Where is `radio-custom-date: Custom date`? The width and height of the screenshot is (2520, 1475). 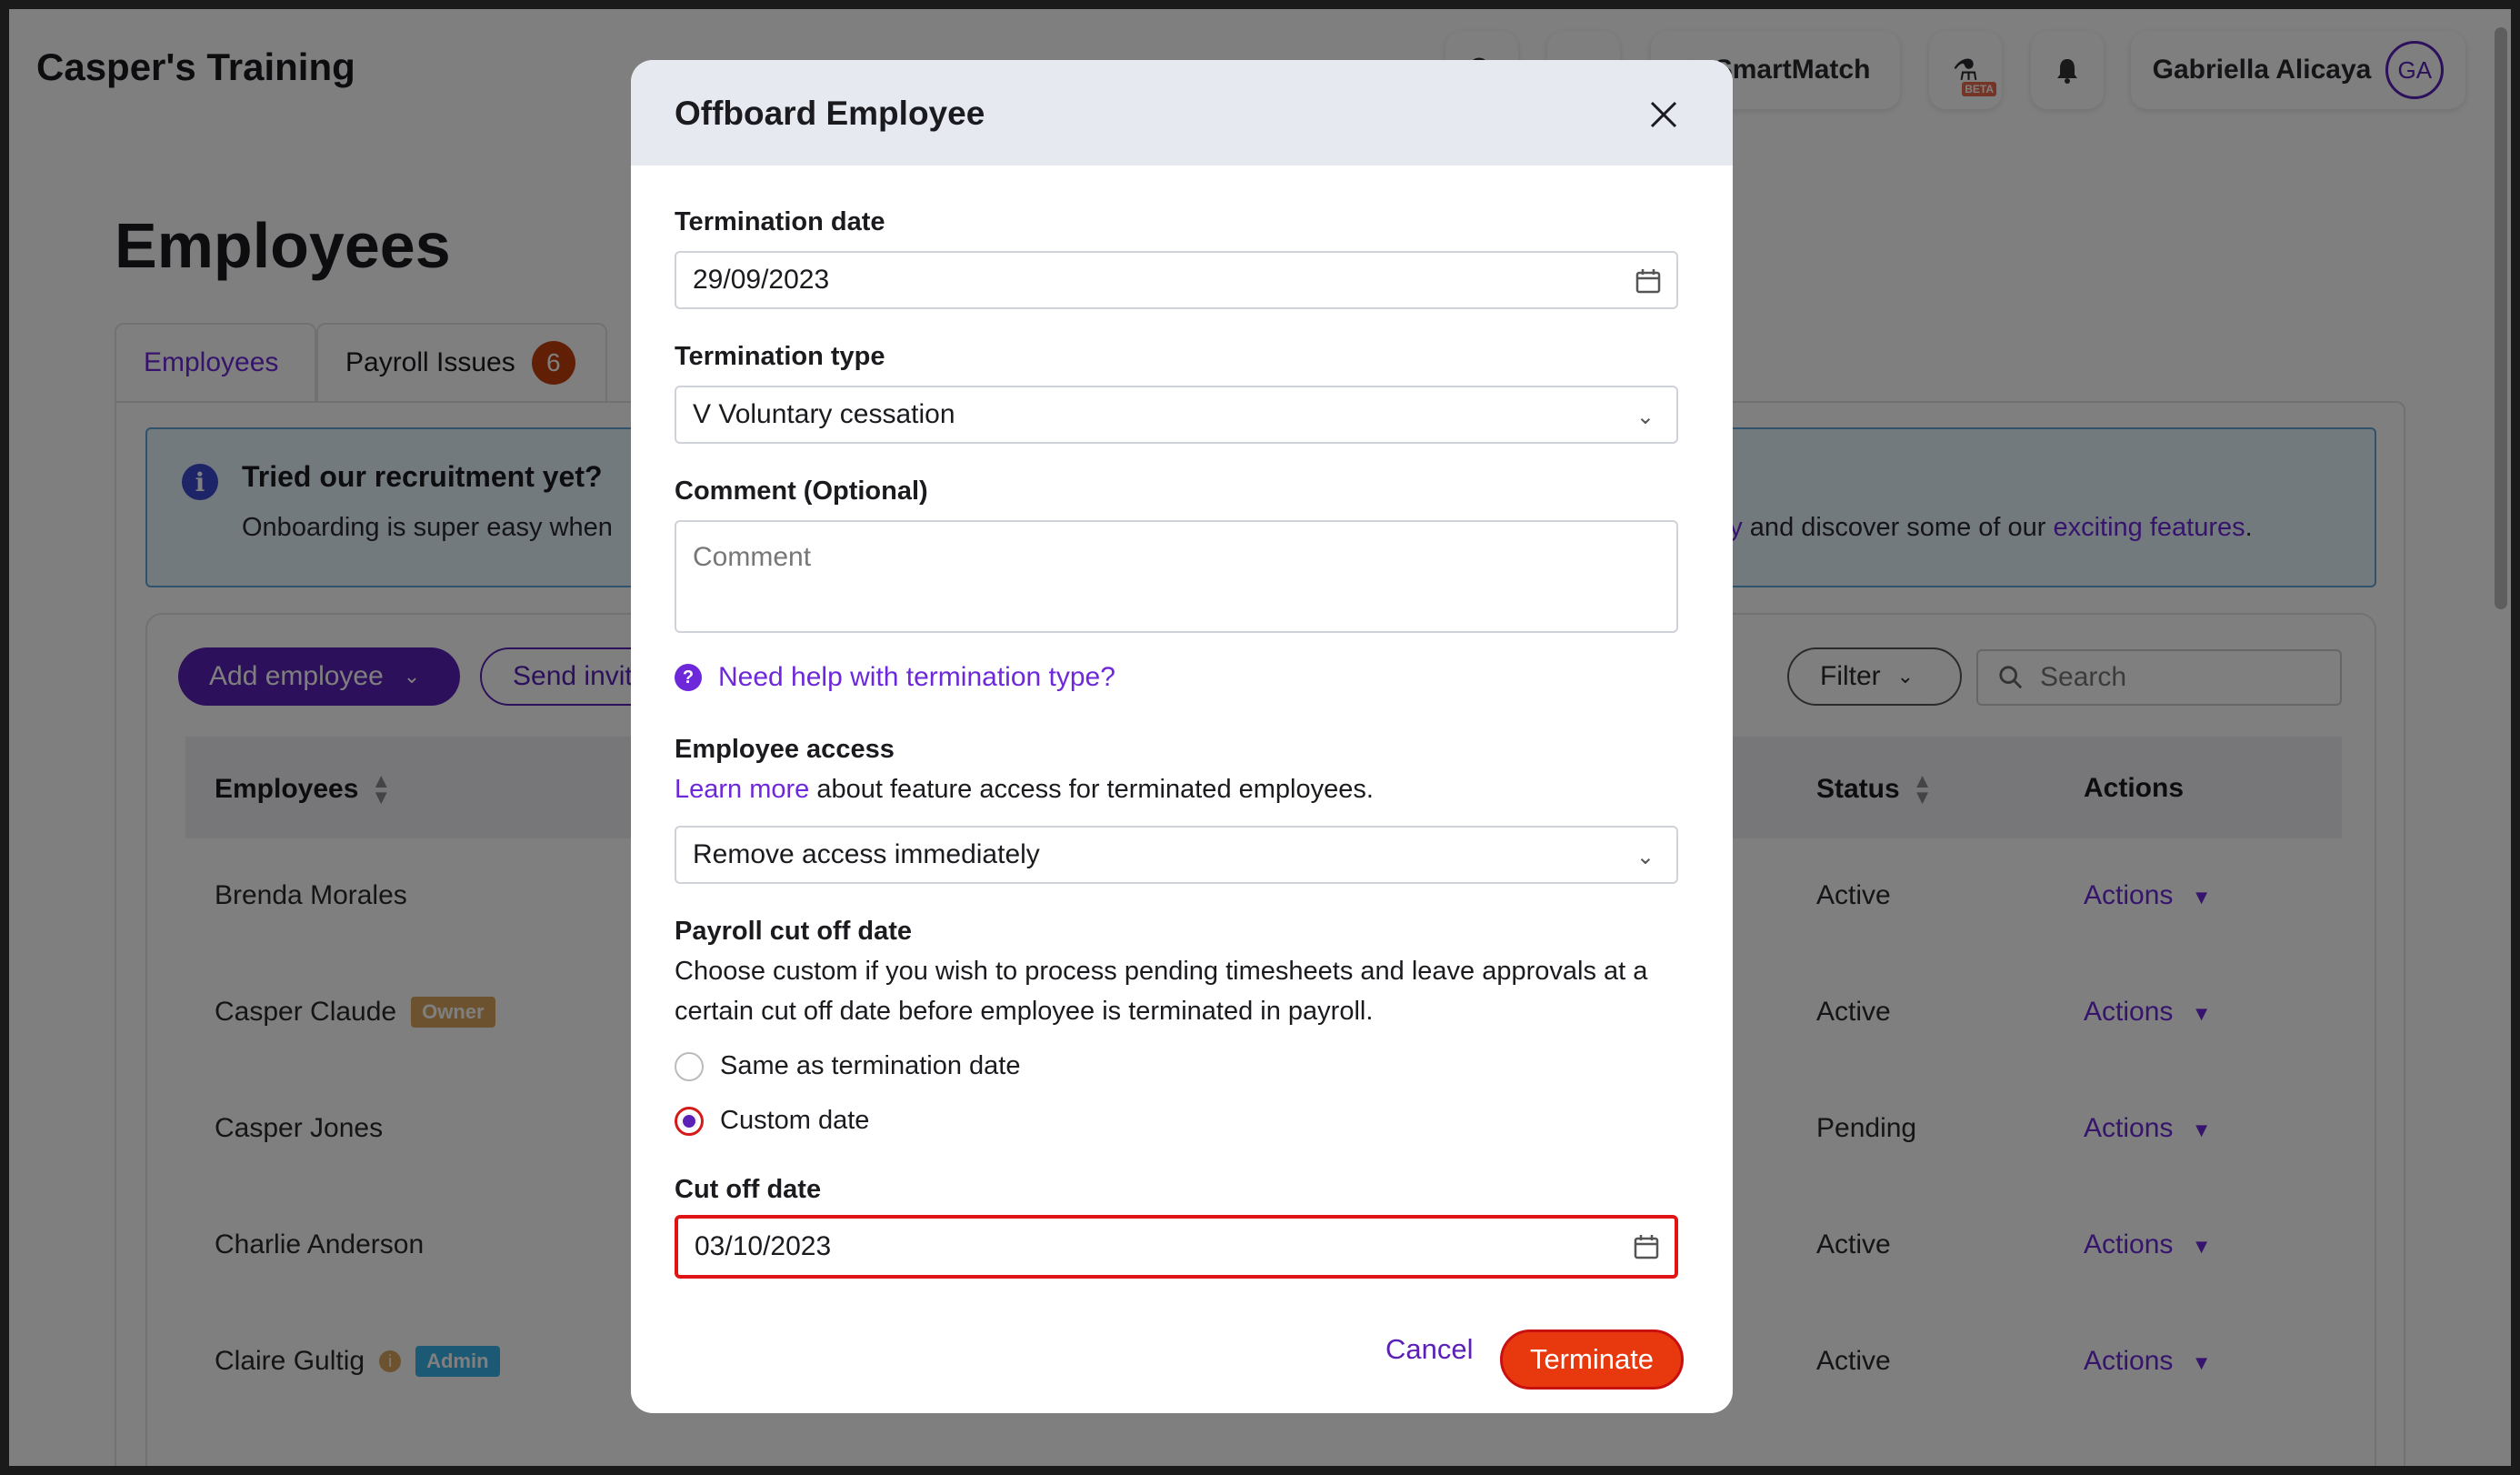
radio-custom-date: Custom date is located at coordinates (772, 1121).